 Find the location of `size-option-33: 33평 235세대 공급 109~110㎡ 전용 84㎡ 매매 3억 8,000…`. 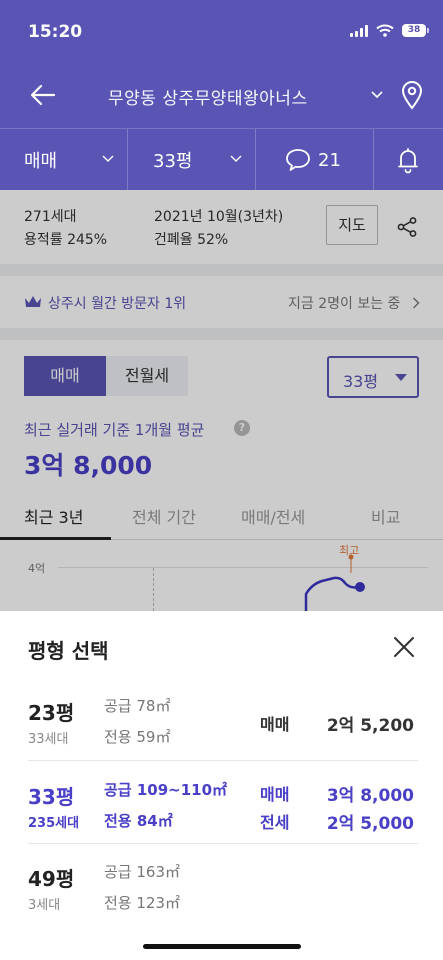

size-option-33: 33평 235세대 공급 109~110㎡ 전용 84㎡ 매매 3억 8,000… is located at coordinates (223, 812).